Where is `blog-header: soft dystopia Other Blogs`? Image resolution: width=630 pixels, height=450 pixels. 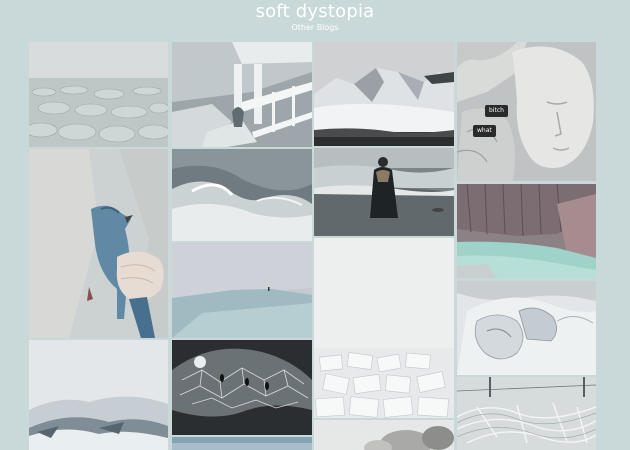
blog-header: soft dystopia Other Blogs is located at coordinates (315, 21).